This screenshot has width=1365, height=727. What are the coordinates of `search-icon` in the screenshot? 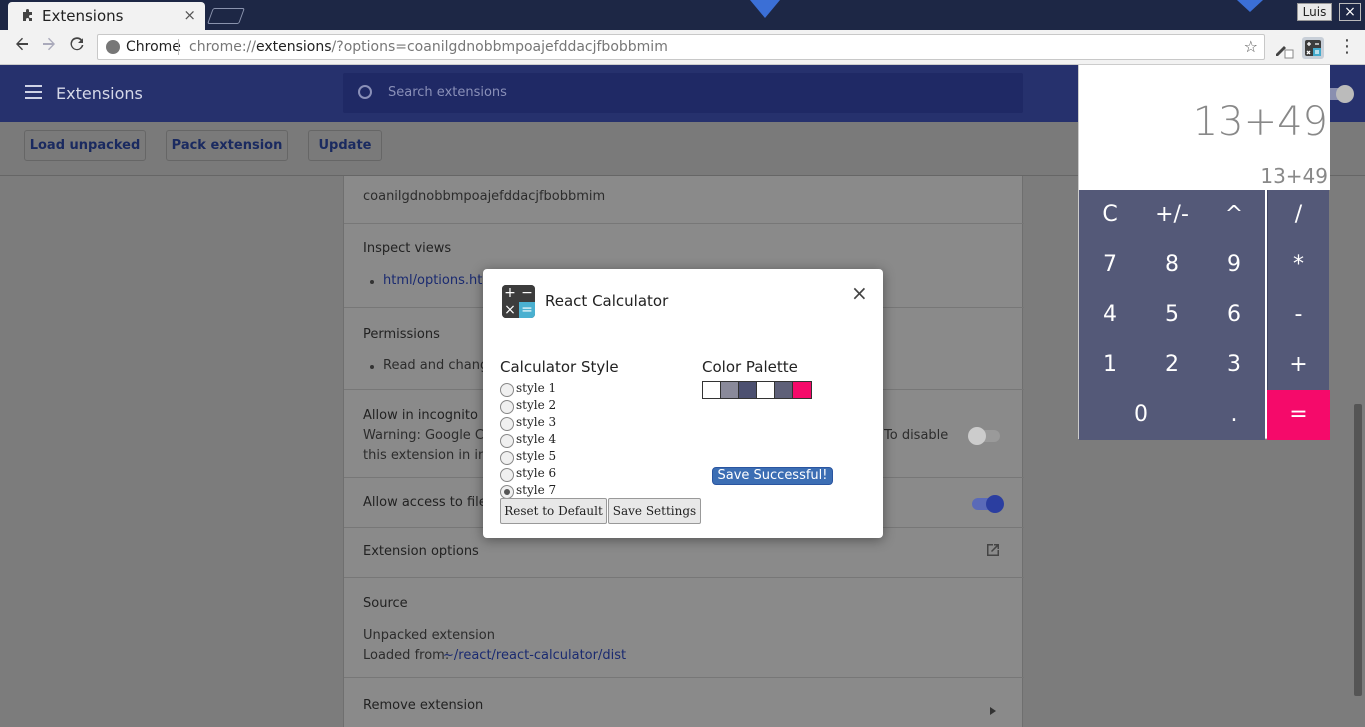 It's located at (365, 92).